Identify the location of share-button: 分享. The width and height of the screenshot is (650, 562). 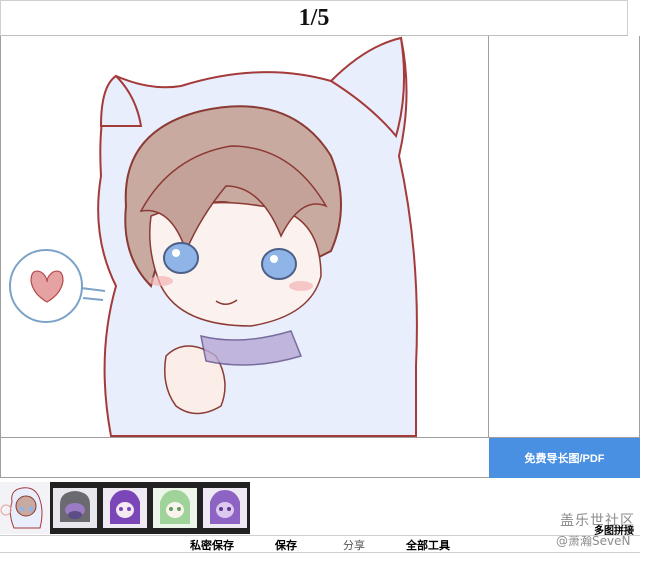
(354, 545).